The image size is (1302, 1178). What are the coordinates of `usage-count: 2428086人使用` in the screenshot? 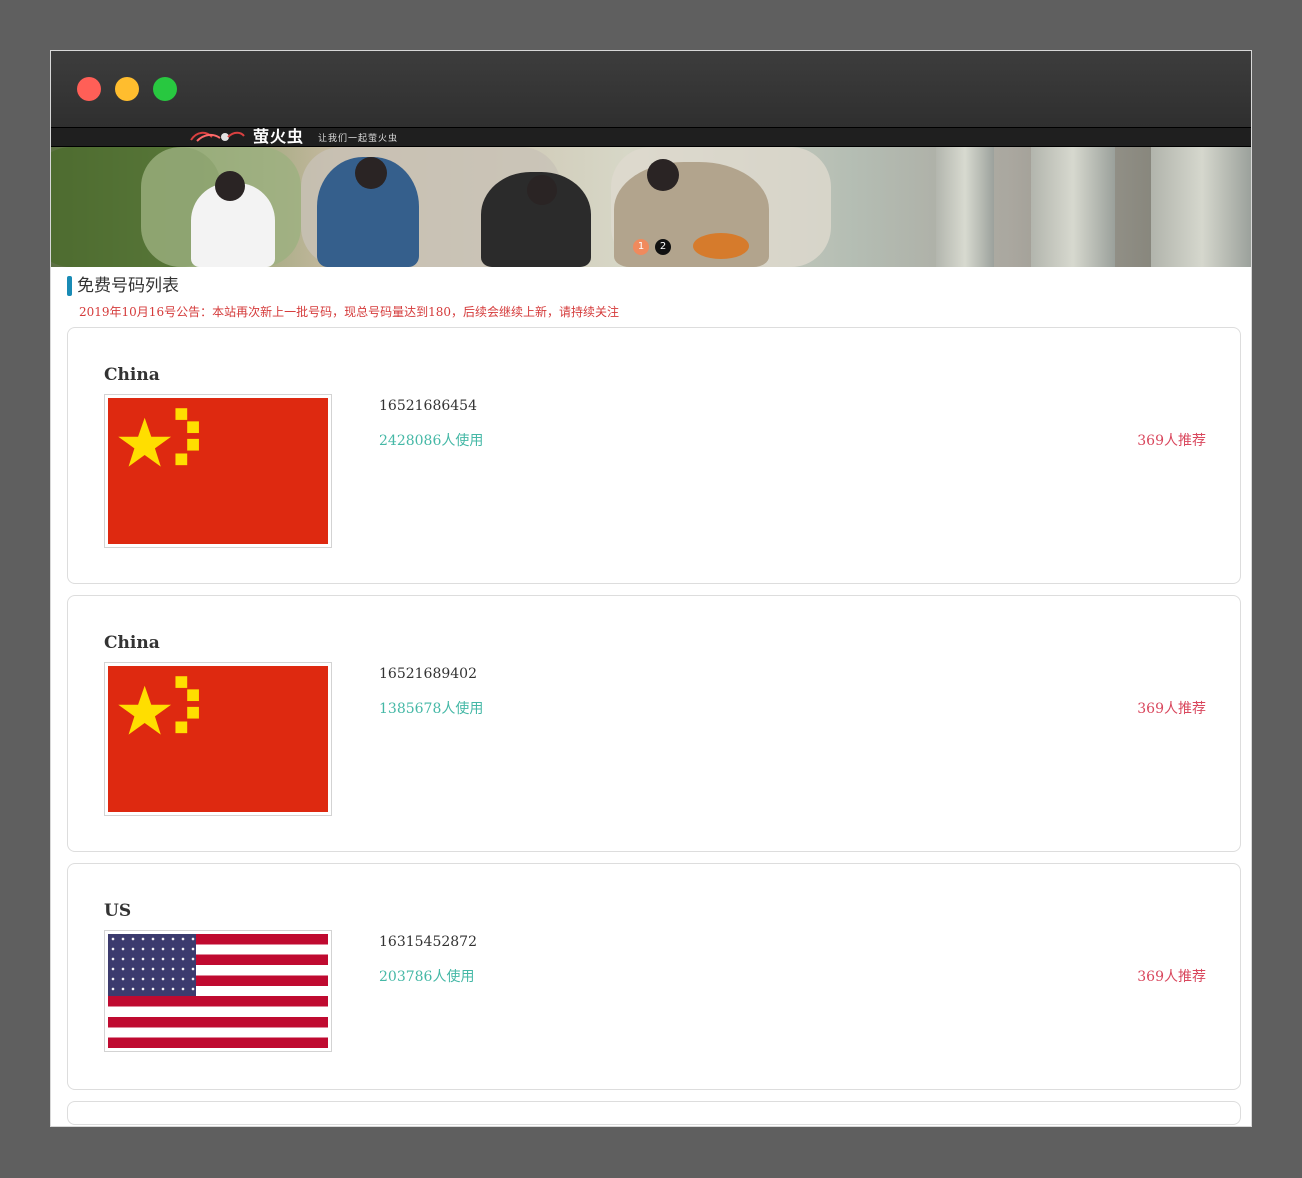 It's located at (431, 441).